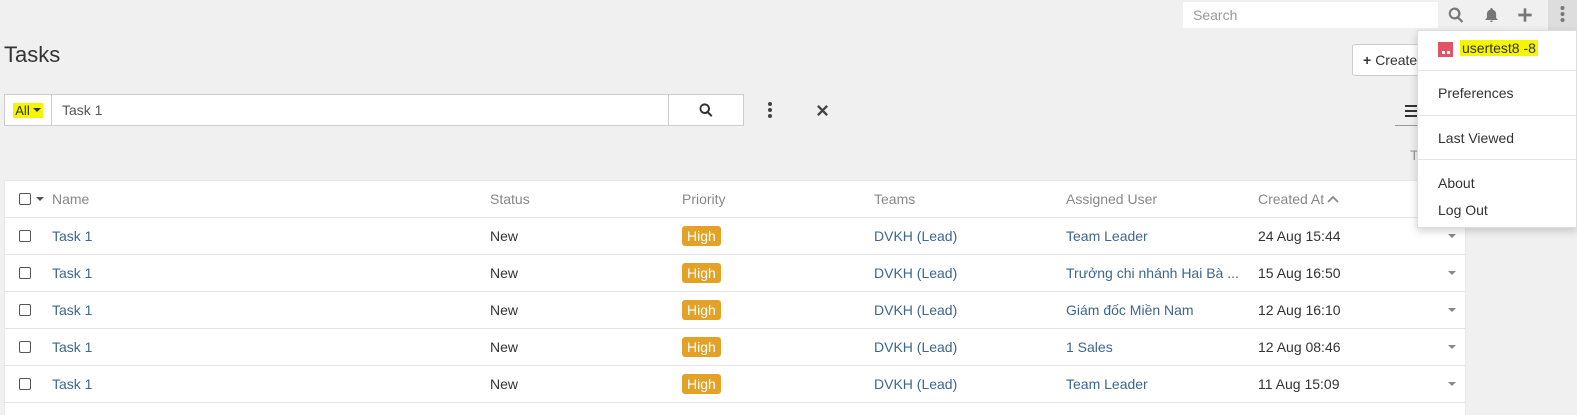 The image size is (1577, 415). I want to click on created-at-label: Created At, so click(1291, 199).